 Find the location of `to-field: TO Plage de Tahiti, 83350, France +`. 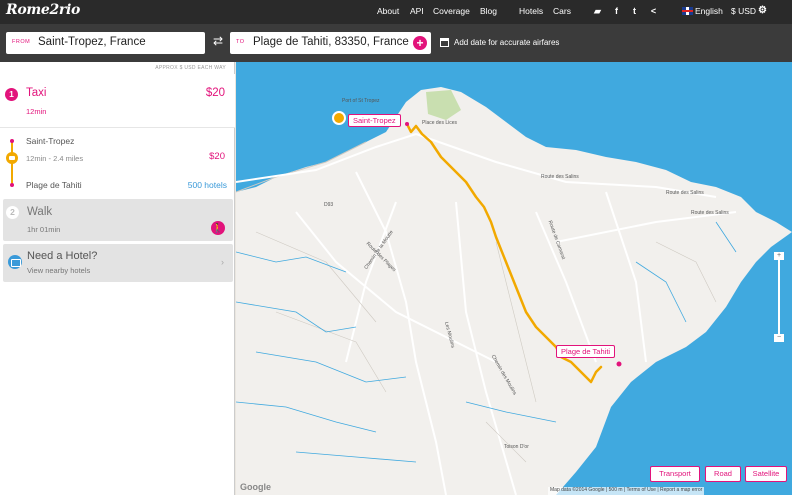

to-field: TO Plage de Tahiti, 83350, France + is located at coordinates (330, 43).